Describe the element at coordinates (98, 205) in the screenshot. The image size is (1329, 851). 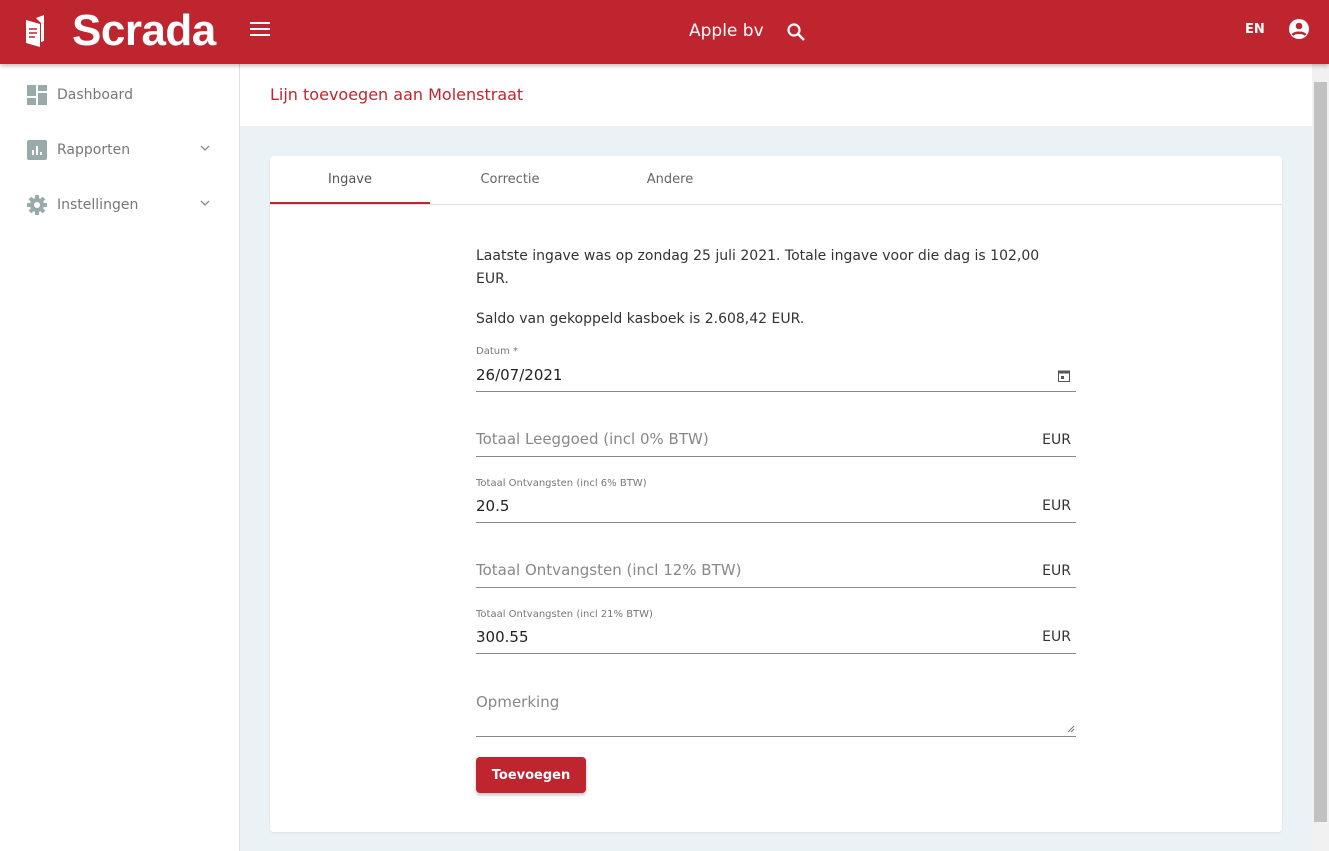
I see `sidebar-item-label: Instellingen` at that location.